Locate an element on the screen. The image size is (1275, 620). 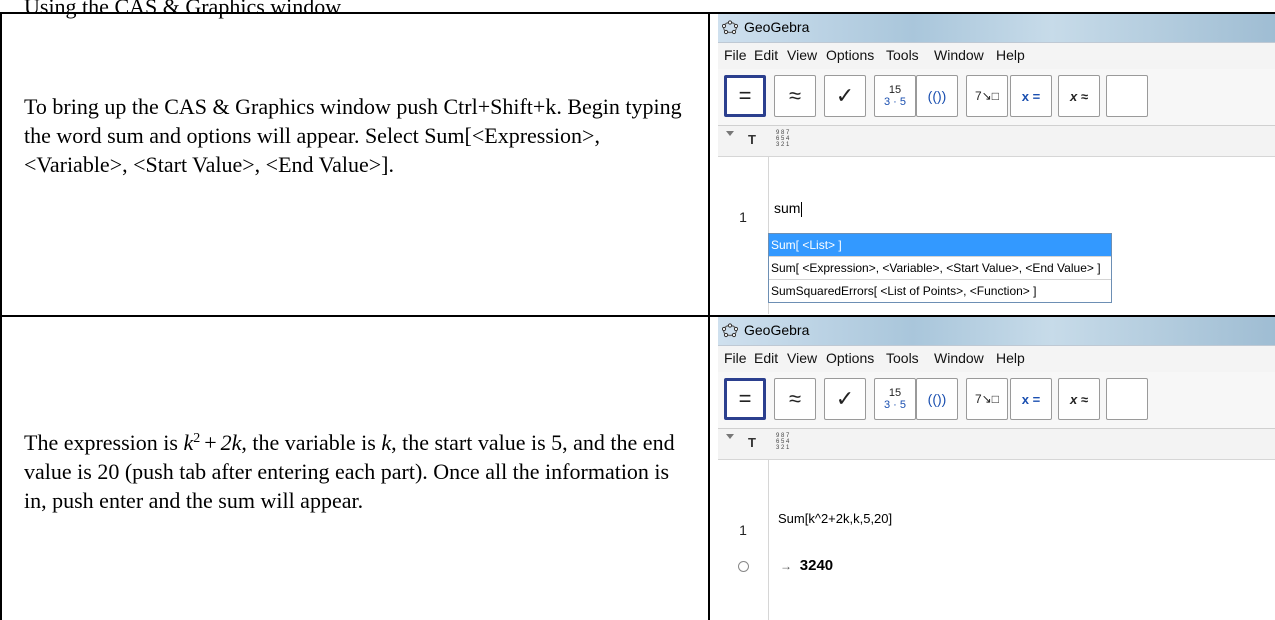
suggestion-sum-list: Sum[ <List> ] is located at coordinates (940, 245).